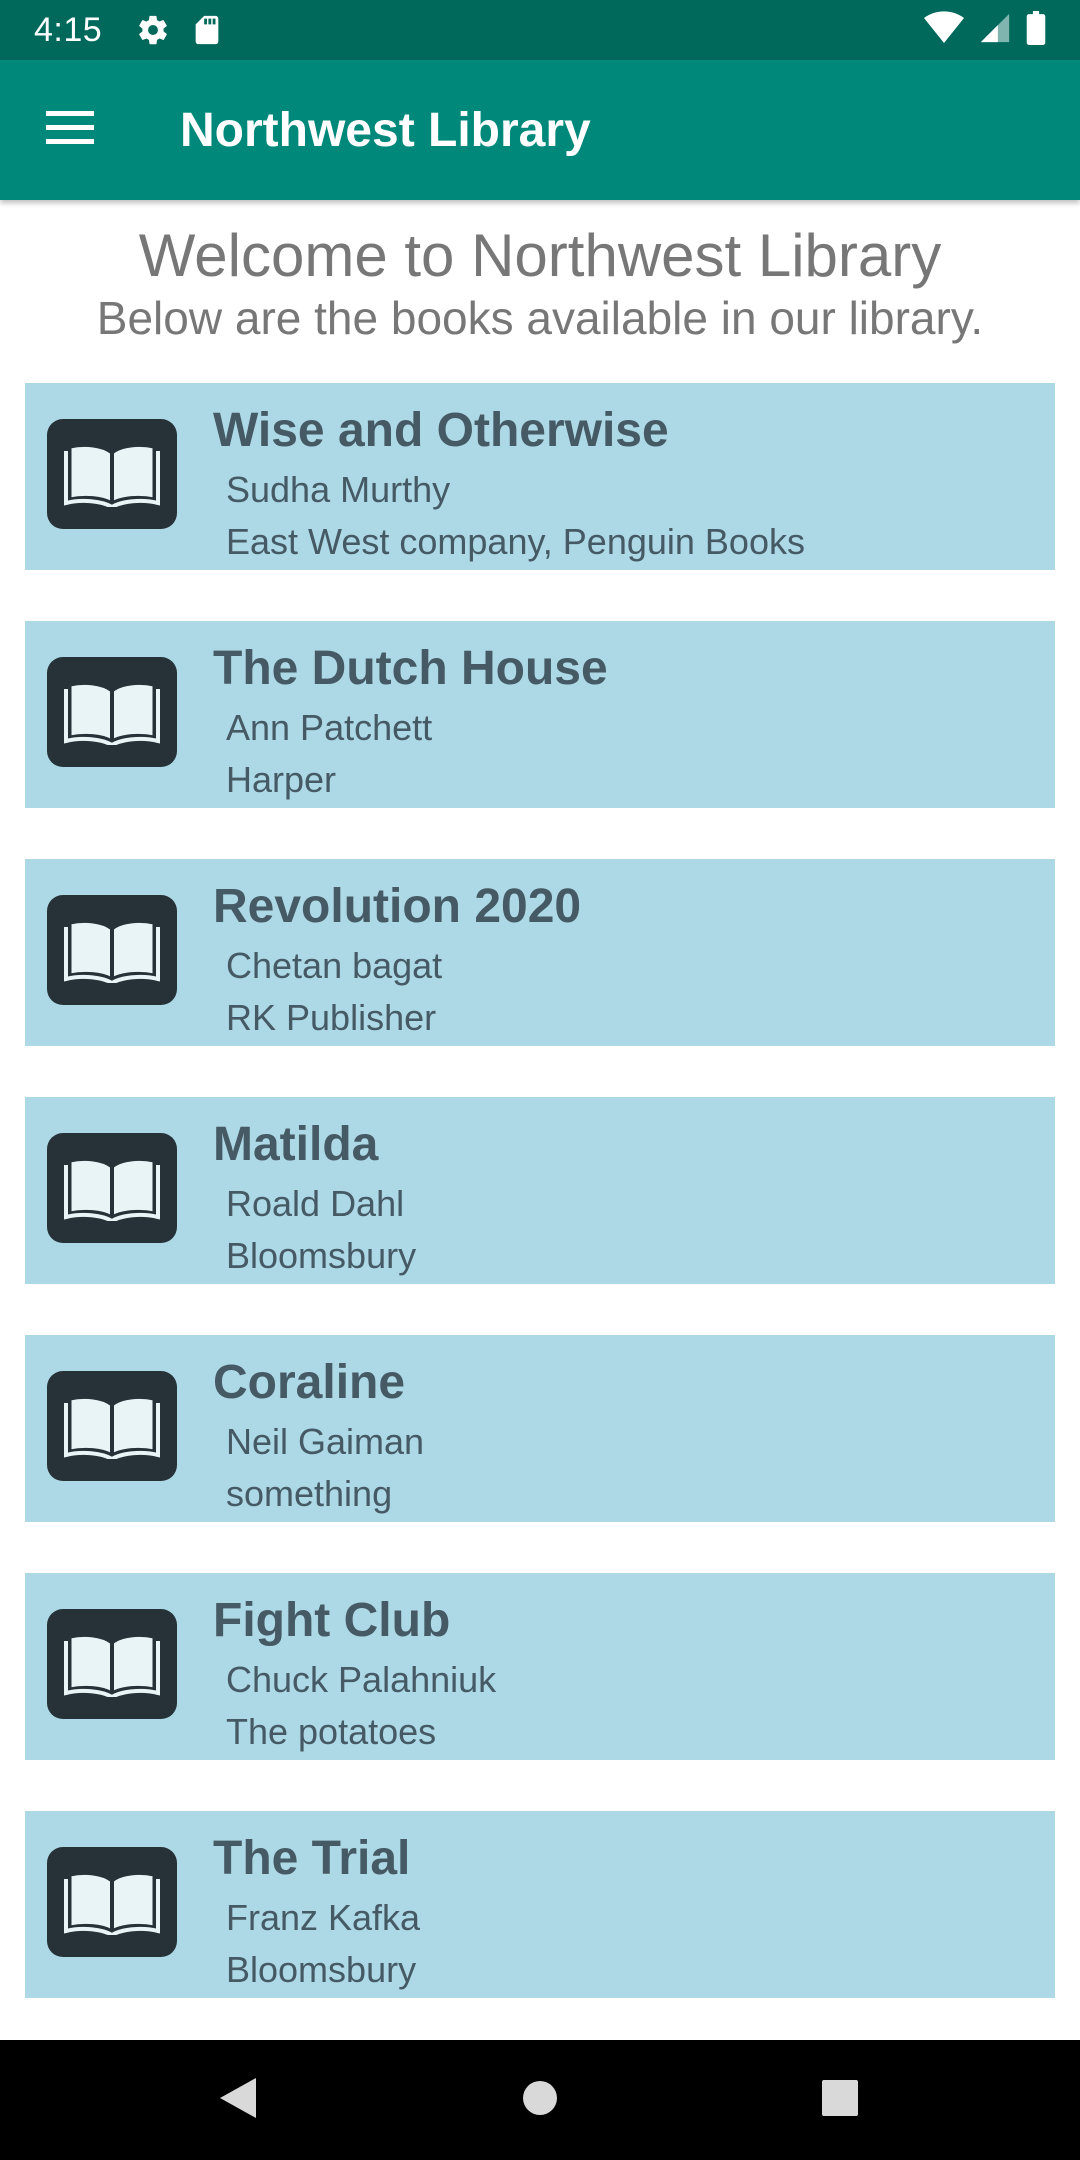  I want to click on status-icons-right, so click(985, 30).